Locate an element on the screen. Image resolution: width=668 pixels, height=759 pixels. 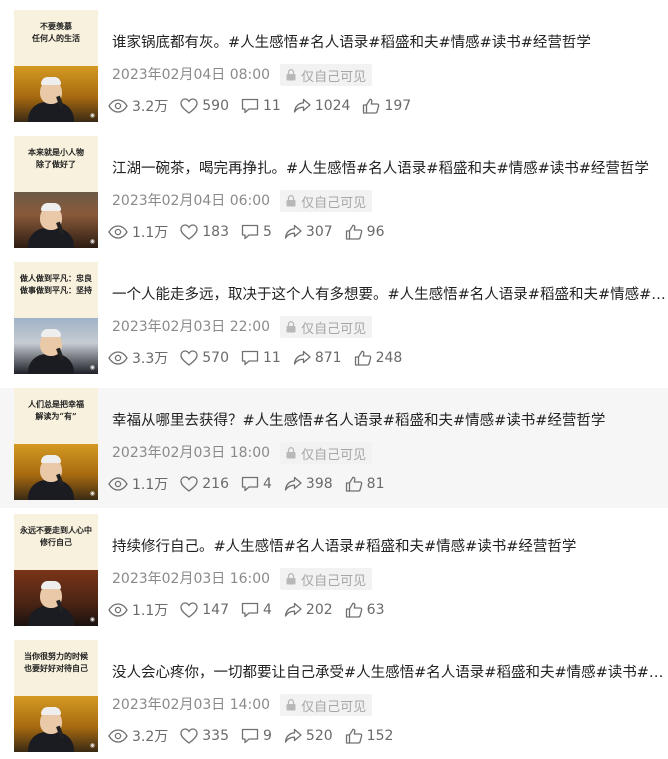
stat-shares: 202 is located at coordinates (308, 610).